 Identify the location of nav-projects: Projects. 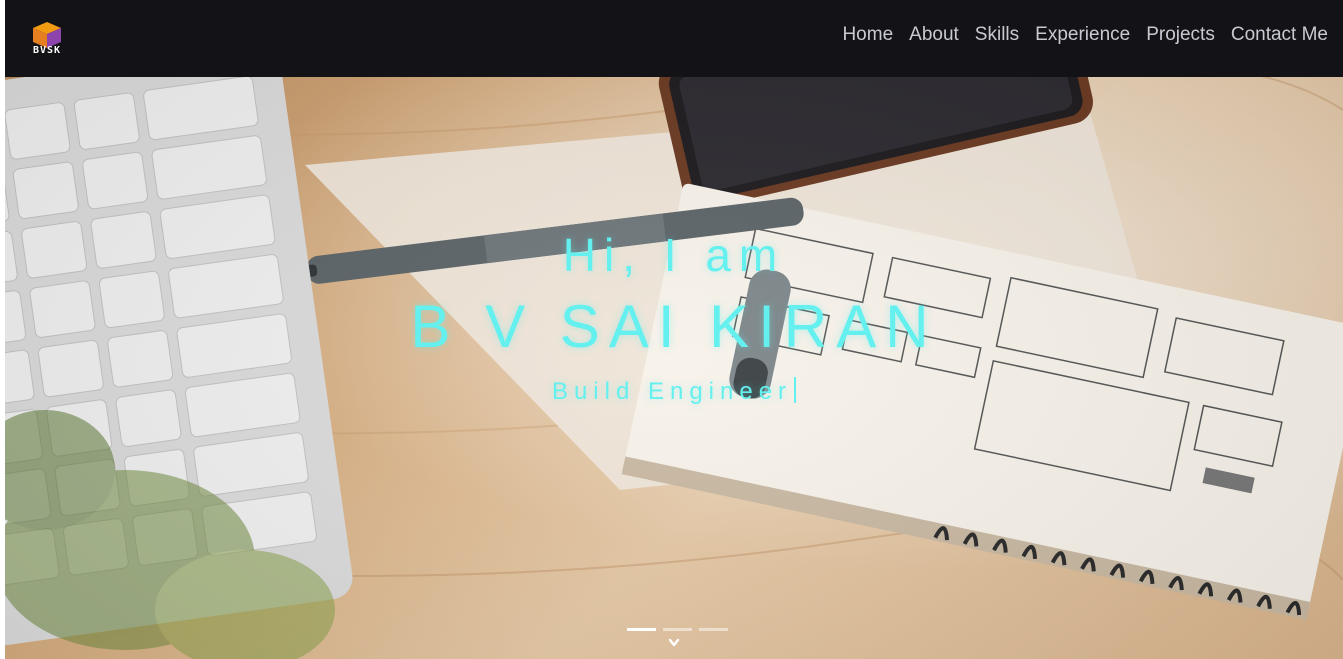
(1180, 35).